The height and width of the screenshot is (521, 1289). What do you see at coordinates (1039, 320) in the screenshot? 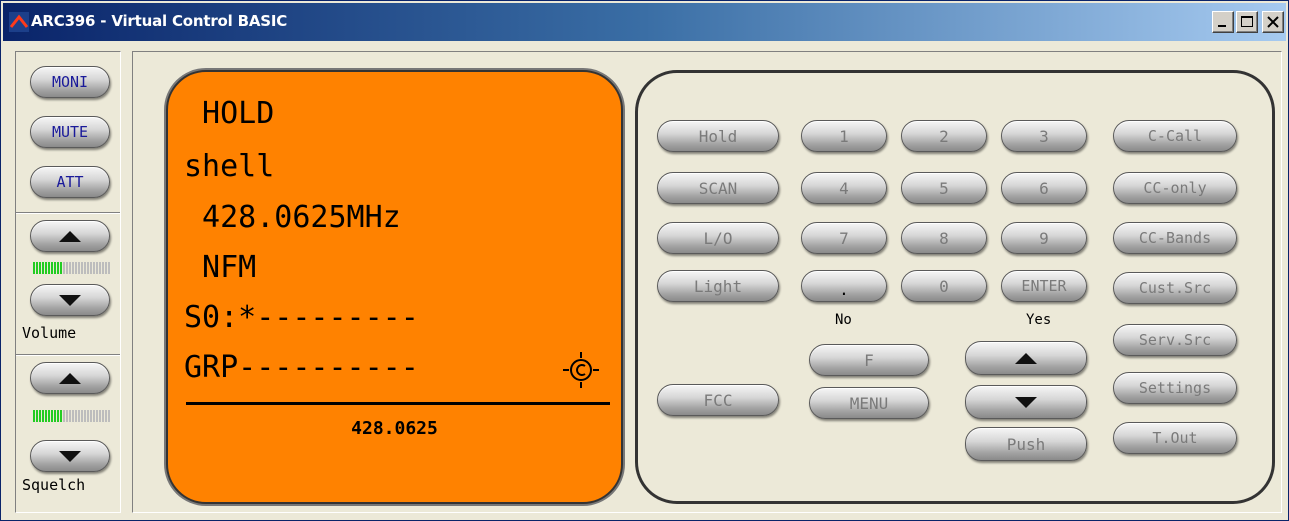
I see `yes-label: Yes` at bounding box center [1039, 320].